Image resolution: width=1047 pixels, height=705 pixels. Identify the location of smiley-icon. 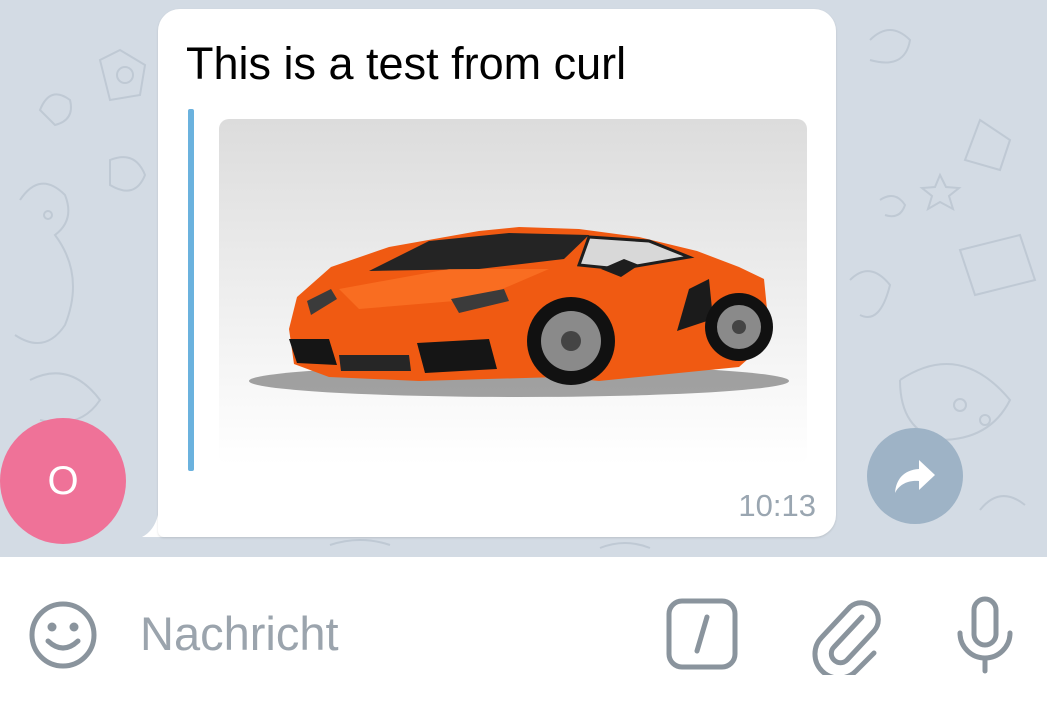
(63, 635).